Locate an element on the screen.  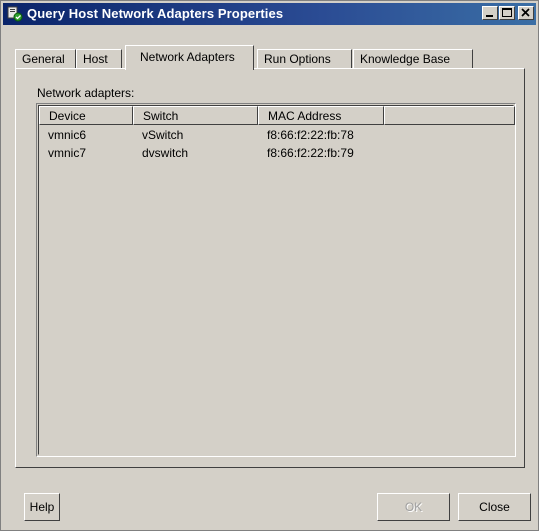
window-title: Query Host Network Adapters Properties is located at coordinates (155, 13).